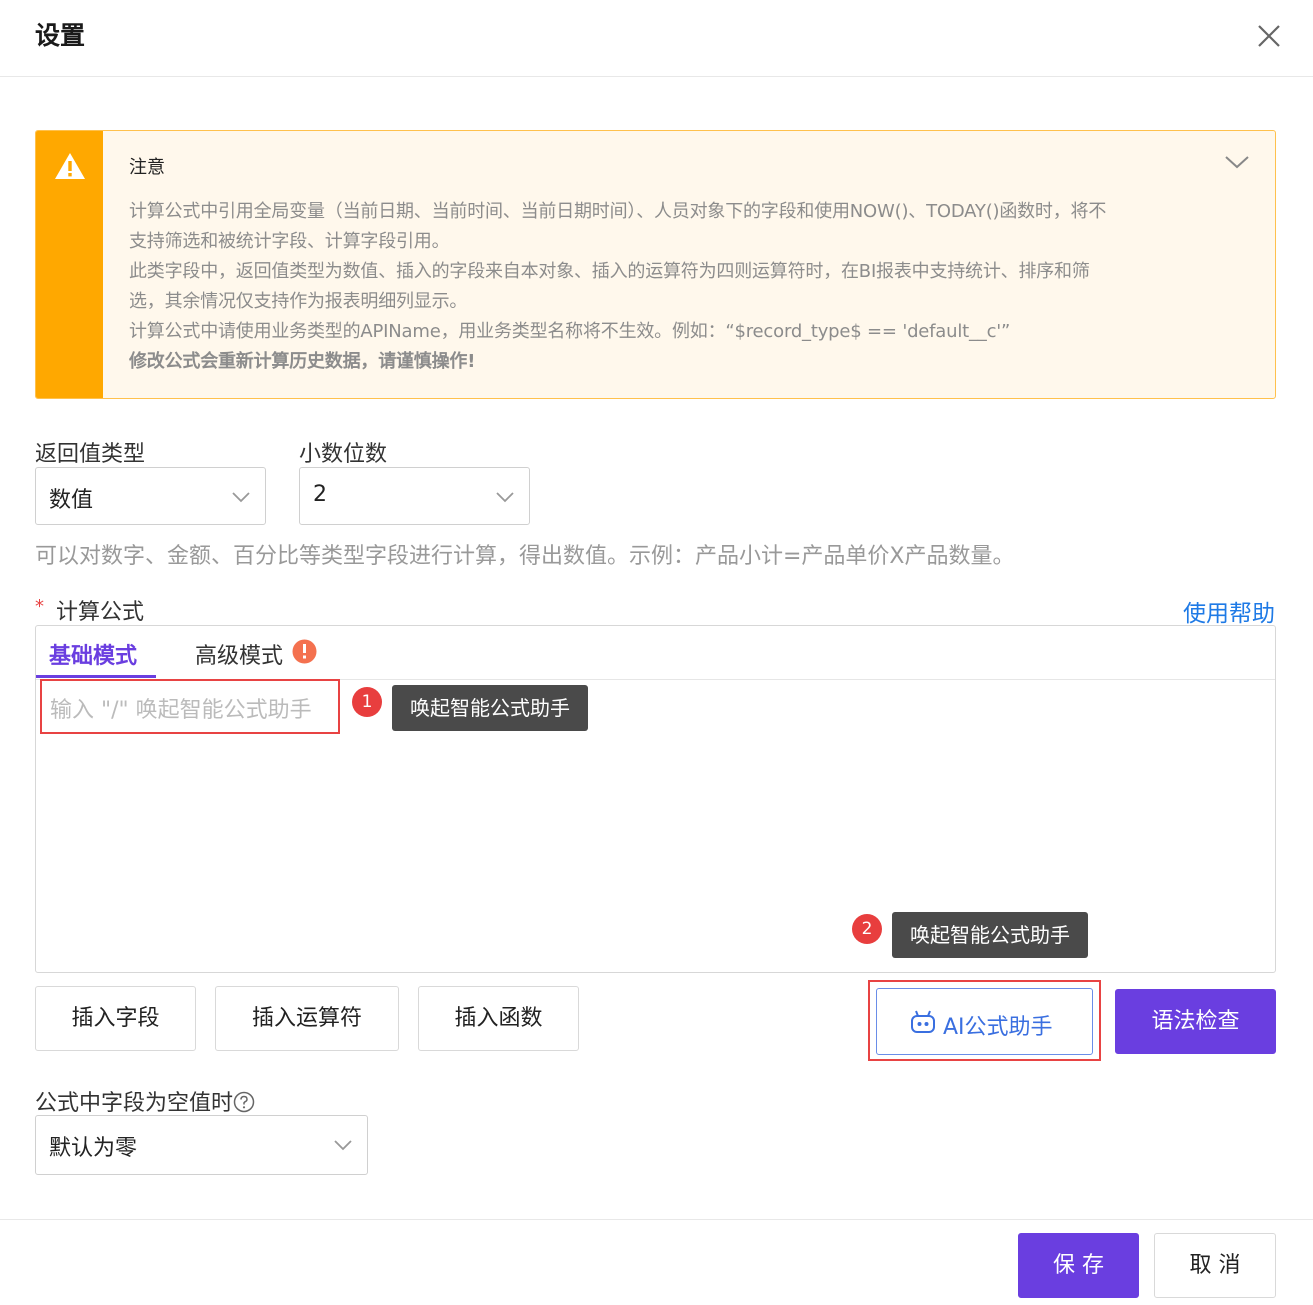 The height and width of the screenshot is (1305, 1313). What do you see at coordinates (656, 38) in the screenshot?
I see `dialog-header: 设置` at bounding box center [656, 38].